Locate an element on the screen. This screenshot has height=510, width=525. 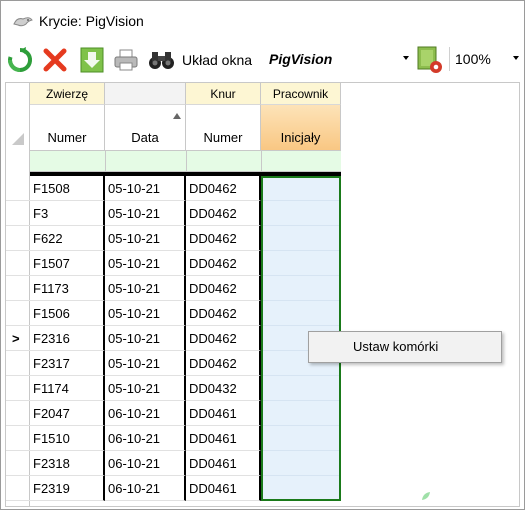
delete-button is located at coordinates (55, 60).